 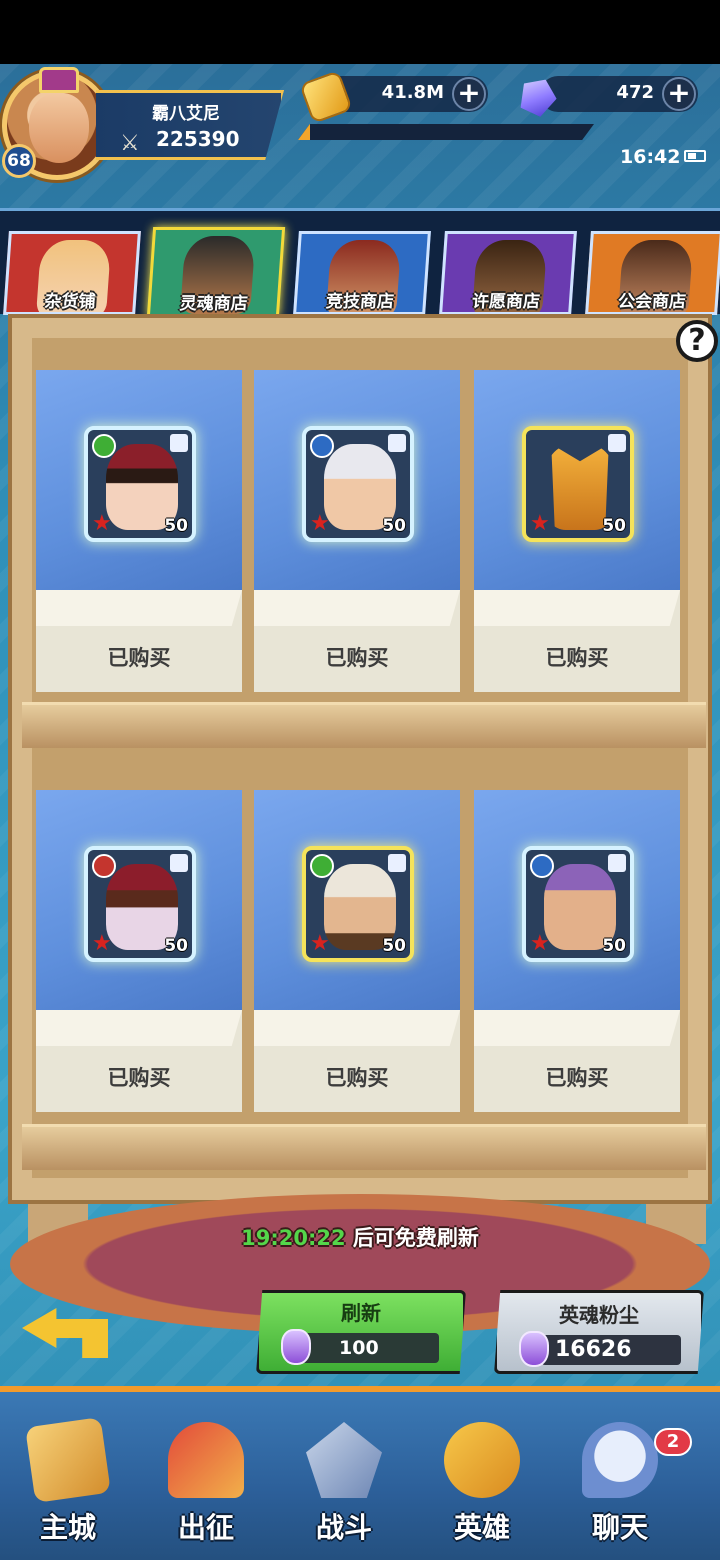 I want to click on crossed-swords-icon, so click(x=344, y=1460).